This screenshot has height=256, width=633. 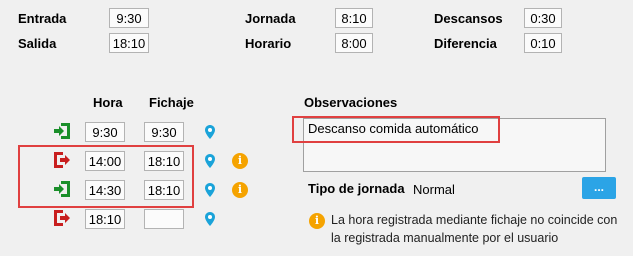 What do you see at coordinates (468, 18) in the screenshot?
I see `descansos-label: Descansos` at bounding box center [468, 18].